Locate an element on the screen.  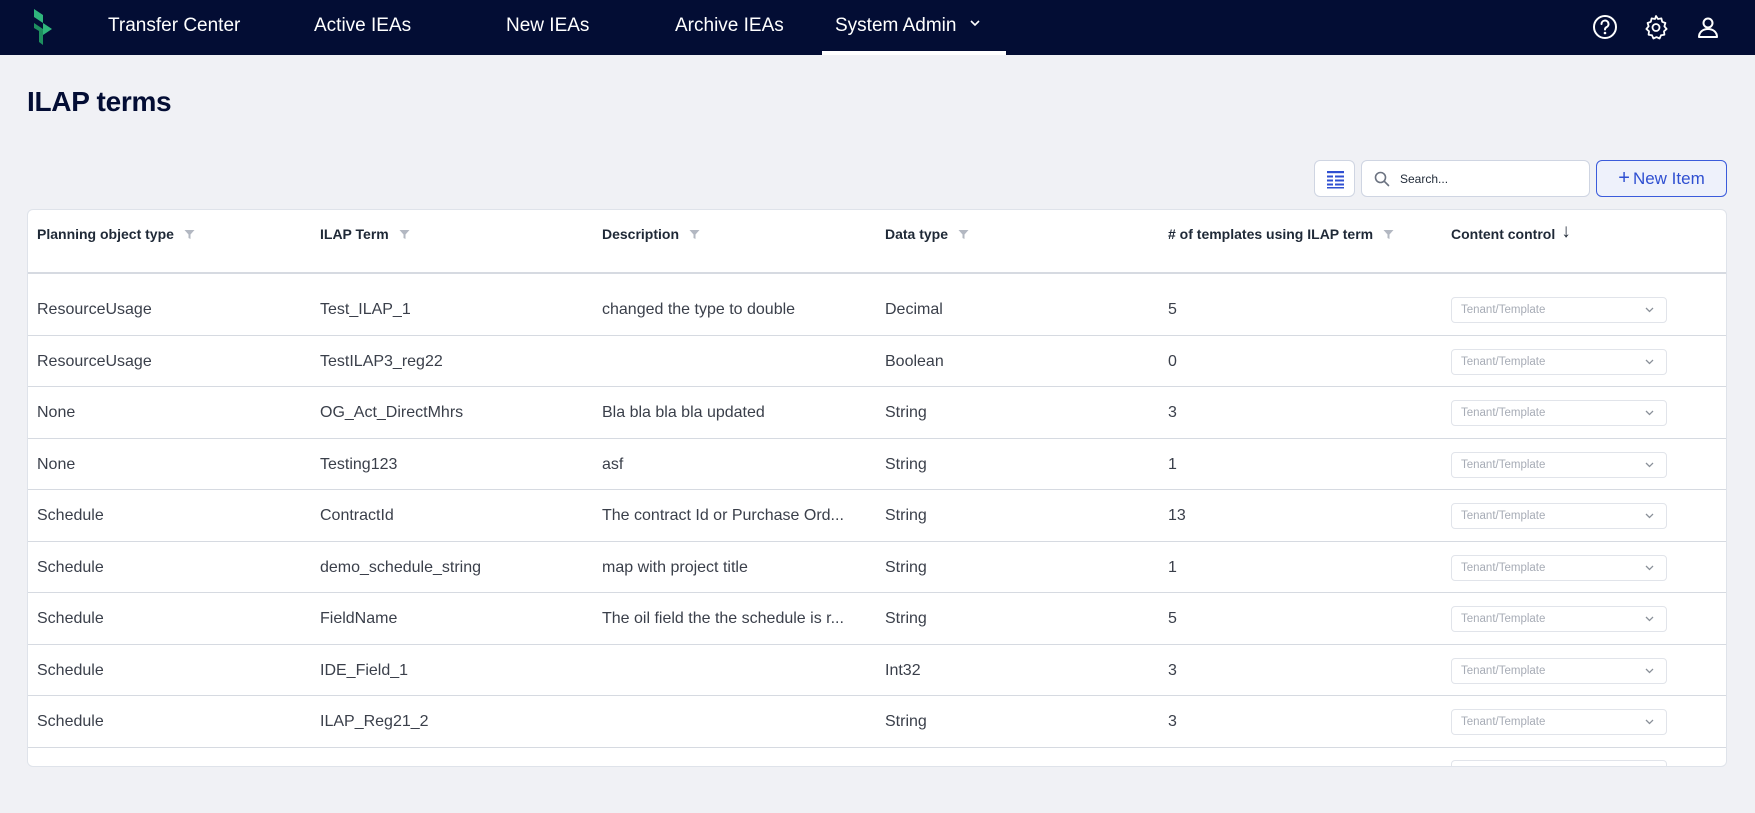
column-view-icon is located at coordinates (1335, 180).